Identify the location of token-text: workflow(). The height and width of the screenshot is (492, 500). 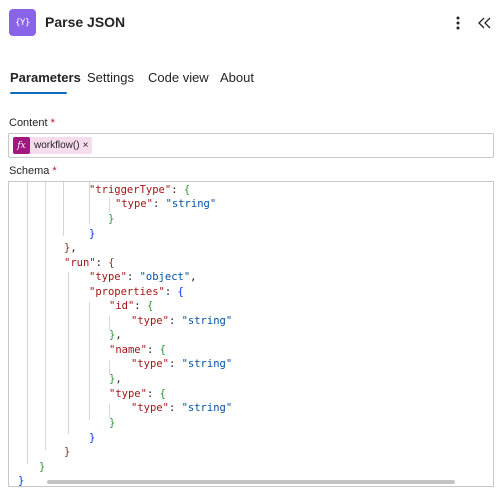
(57, 145).